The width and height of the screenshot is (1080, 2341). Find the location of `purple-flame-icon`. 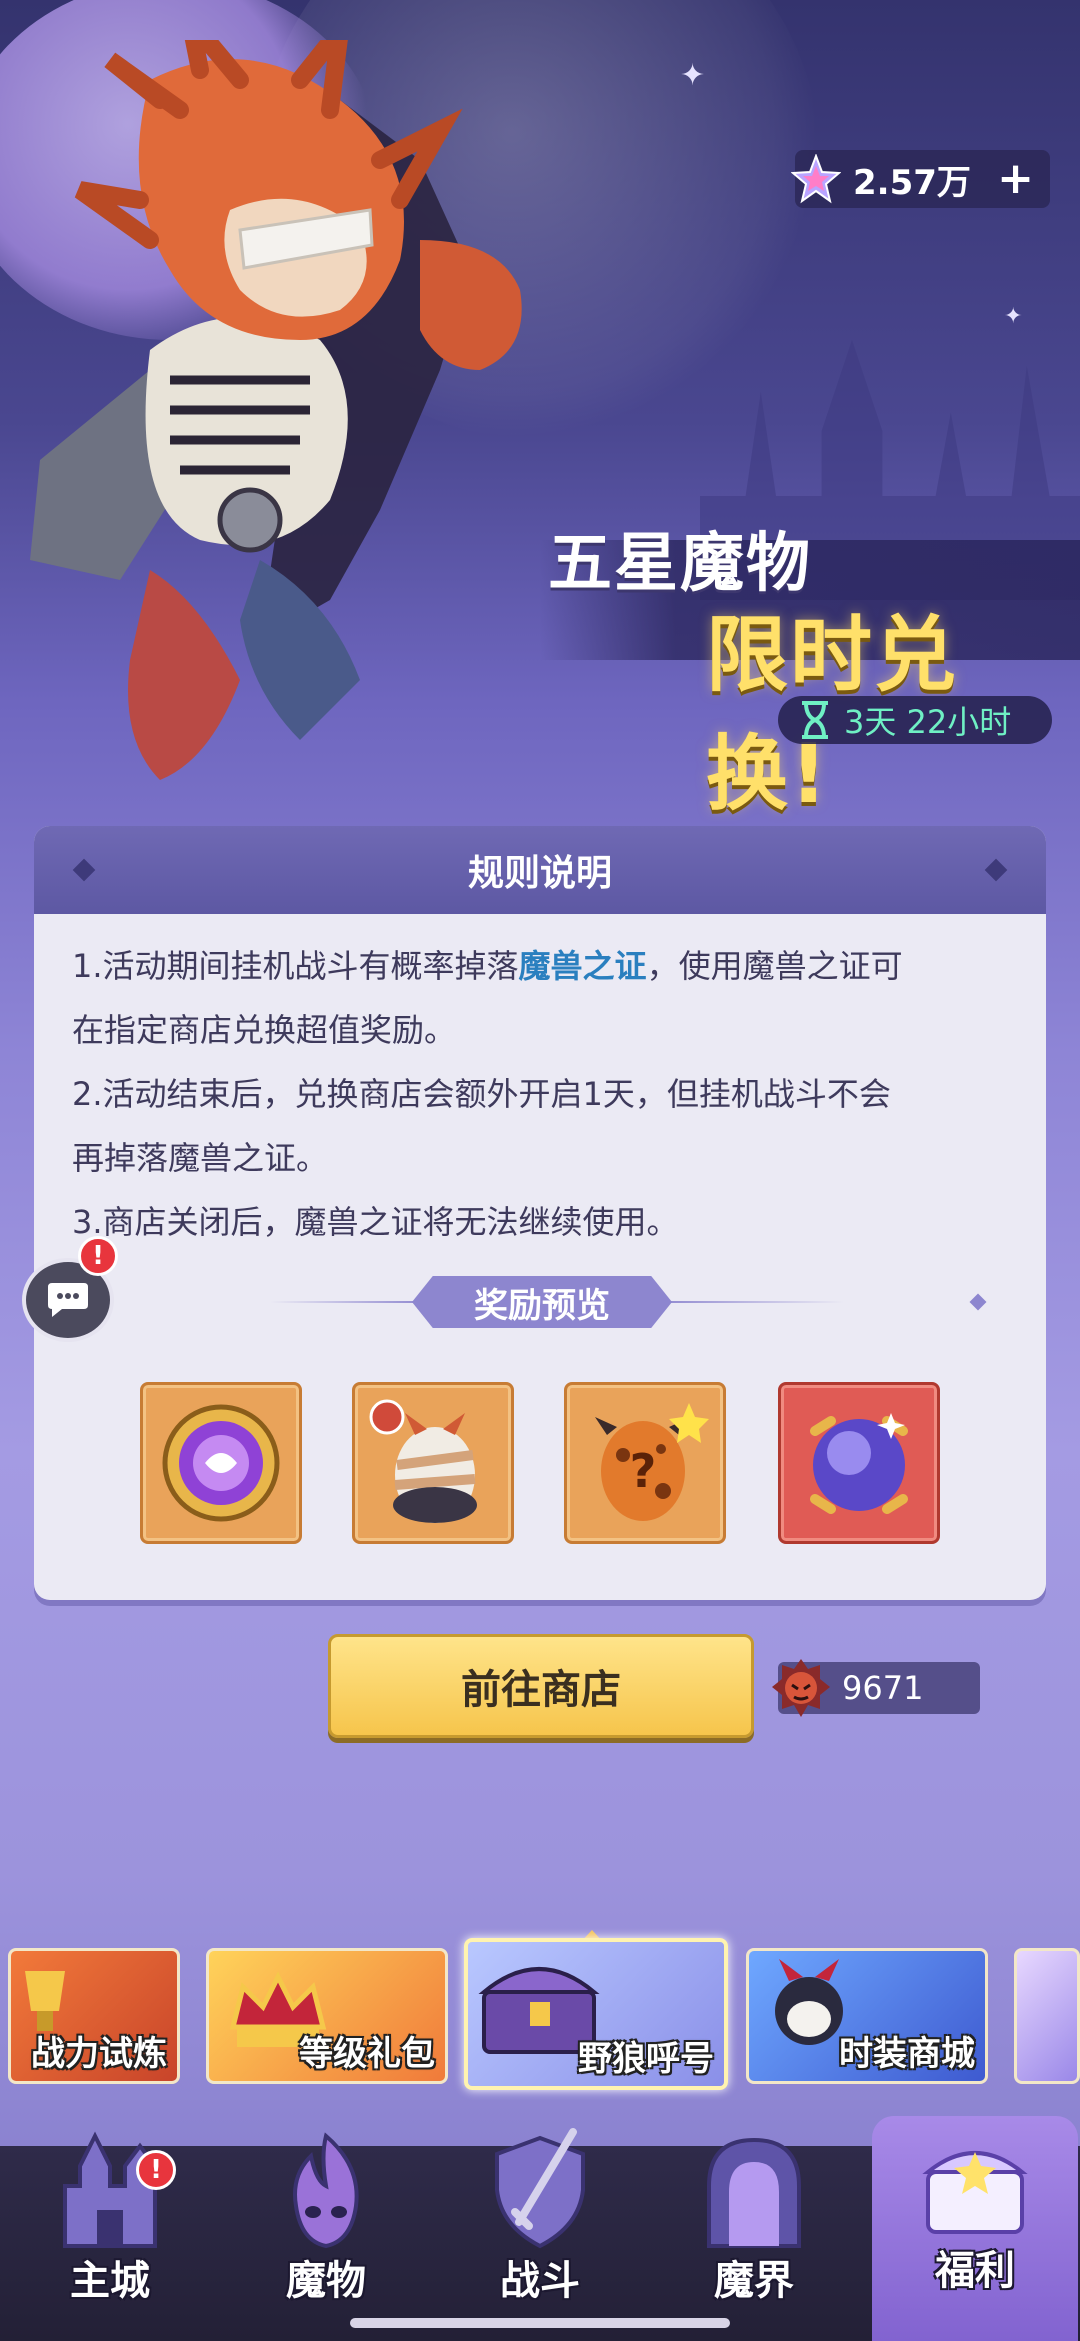

purple-flame-icon is located at coordinates (326, 2190).